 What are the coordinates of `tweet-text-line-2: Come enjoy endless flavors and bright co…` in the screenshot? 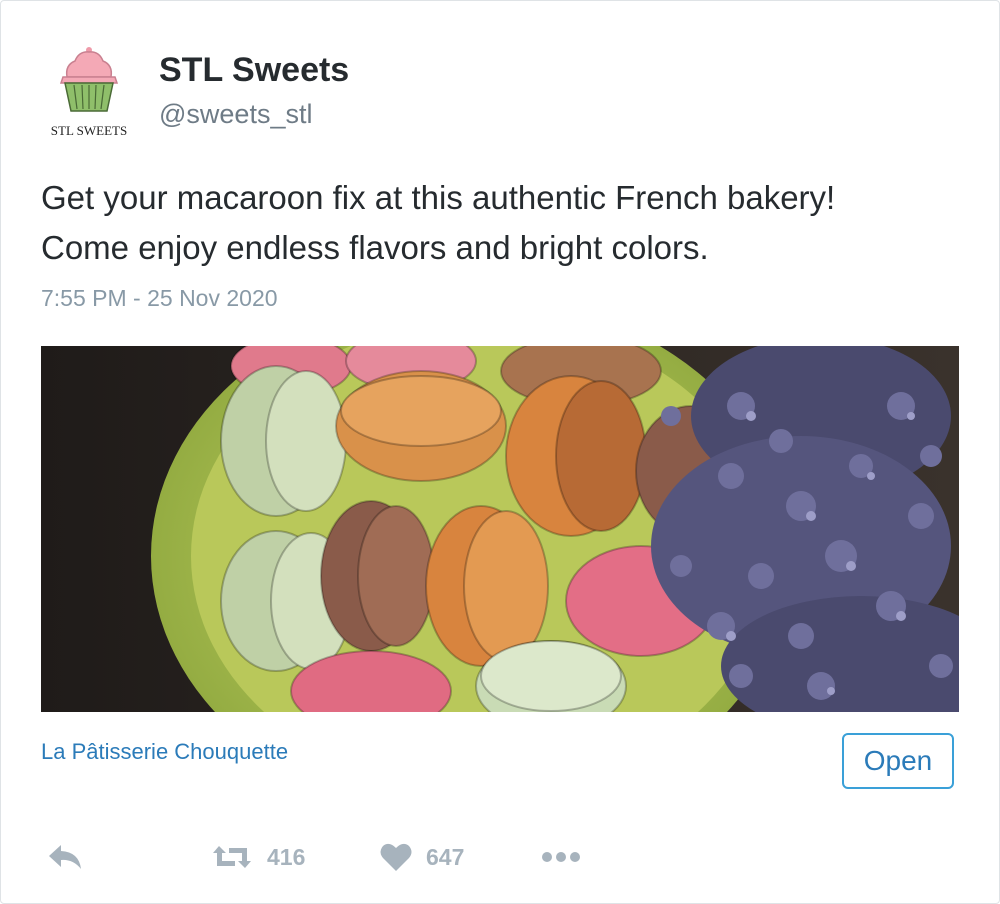 It's located at (375, 247).